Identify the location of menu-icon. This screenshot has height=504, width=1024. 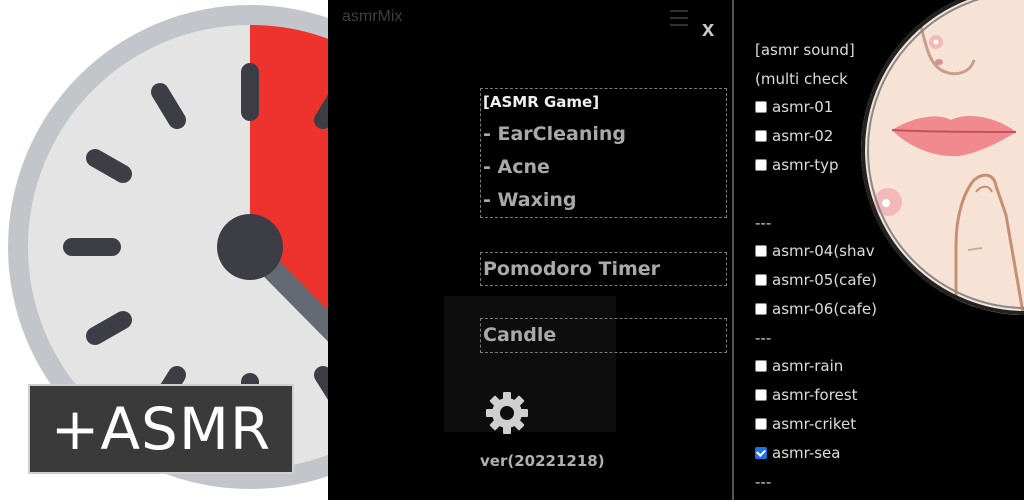
(679, 18).